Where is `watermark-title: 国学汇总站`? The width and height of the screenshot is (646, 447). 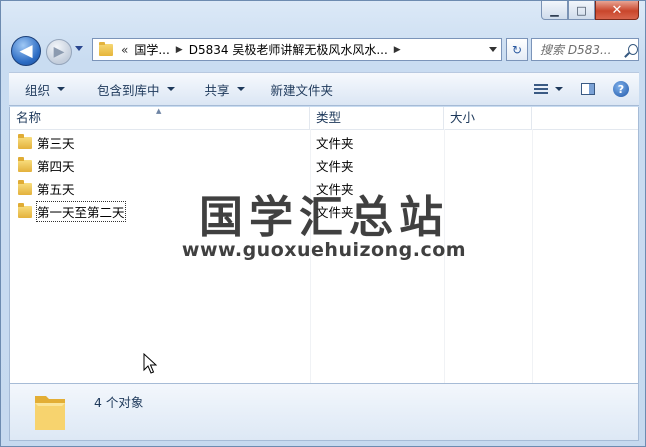
watermark-title: 国学汇总站 is located at coordinates (324, 217).